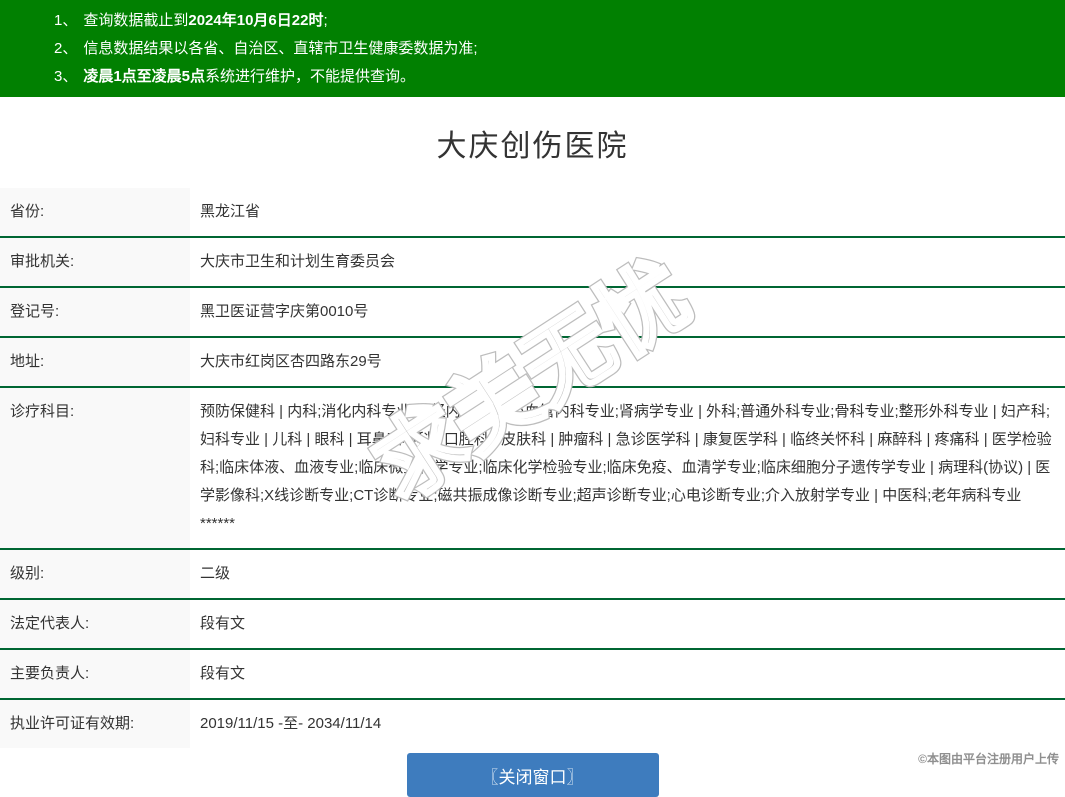  What do you see at coordinates (95, 212) in the screenshot?
I see `row-label: 省份:` at bounding box center [95, 212].